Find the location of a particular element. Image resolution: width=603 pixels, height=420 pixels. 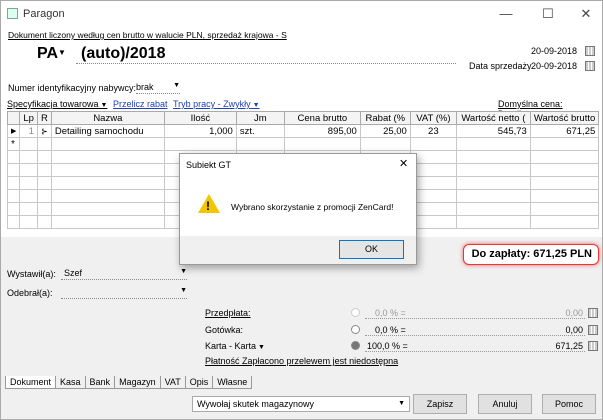

doc-type-selector: PA▼ is located at coordinates (51, 54).